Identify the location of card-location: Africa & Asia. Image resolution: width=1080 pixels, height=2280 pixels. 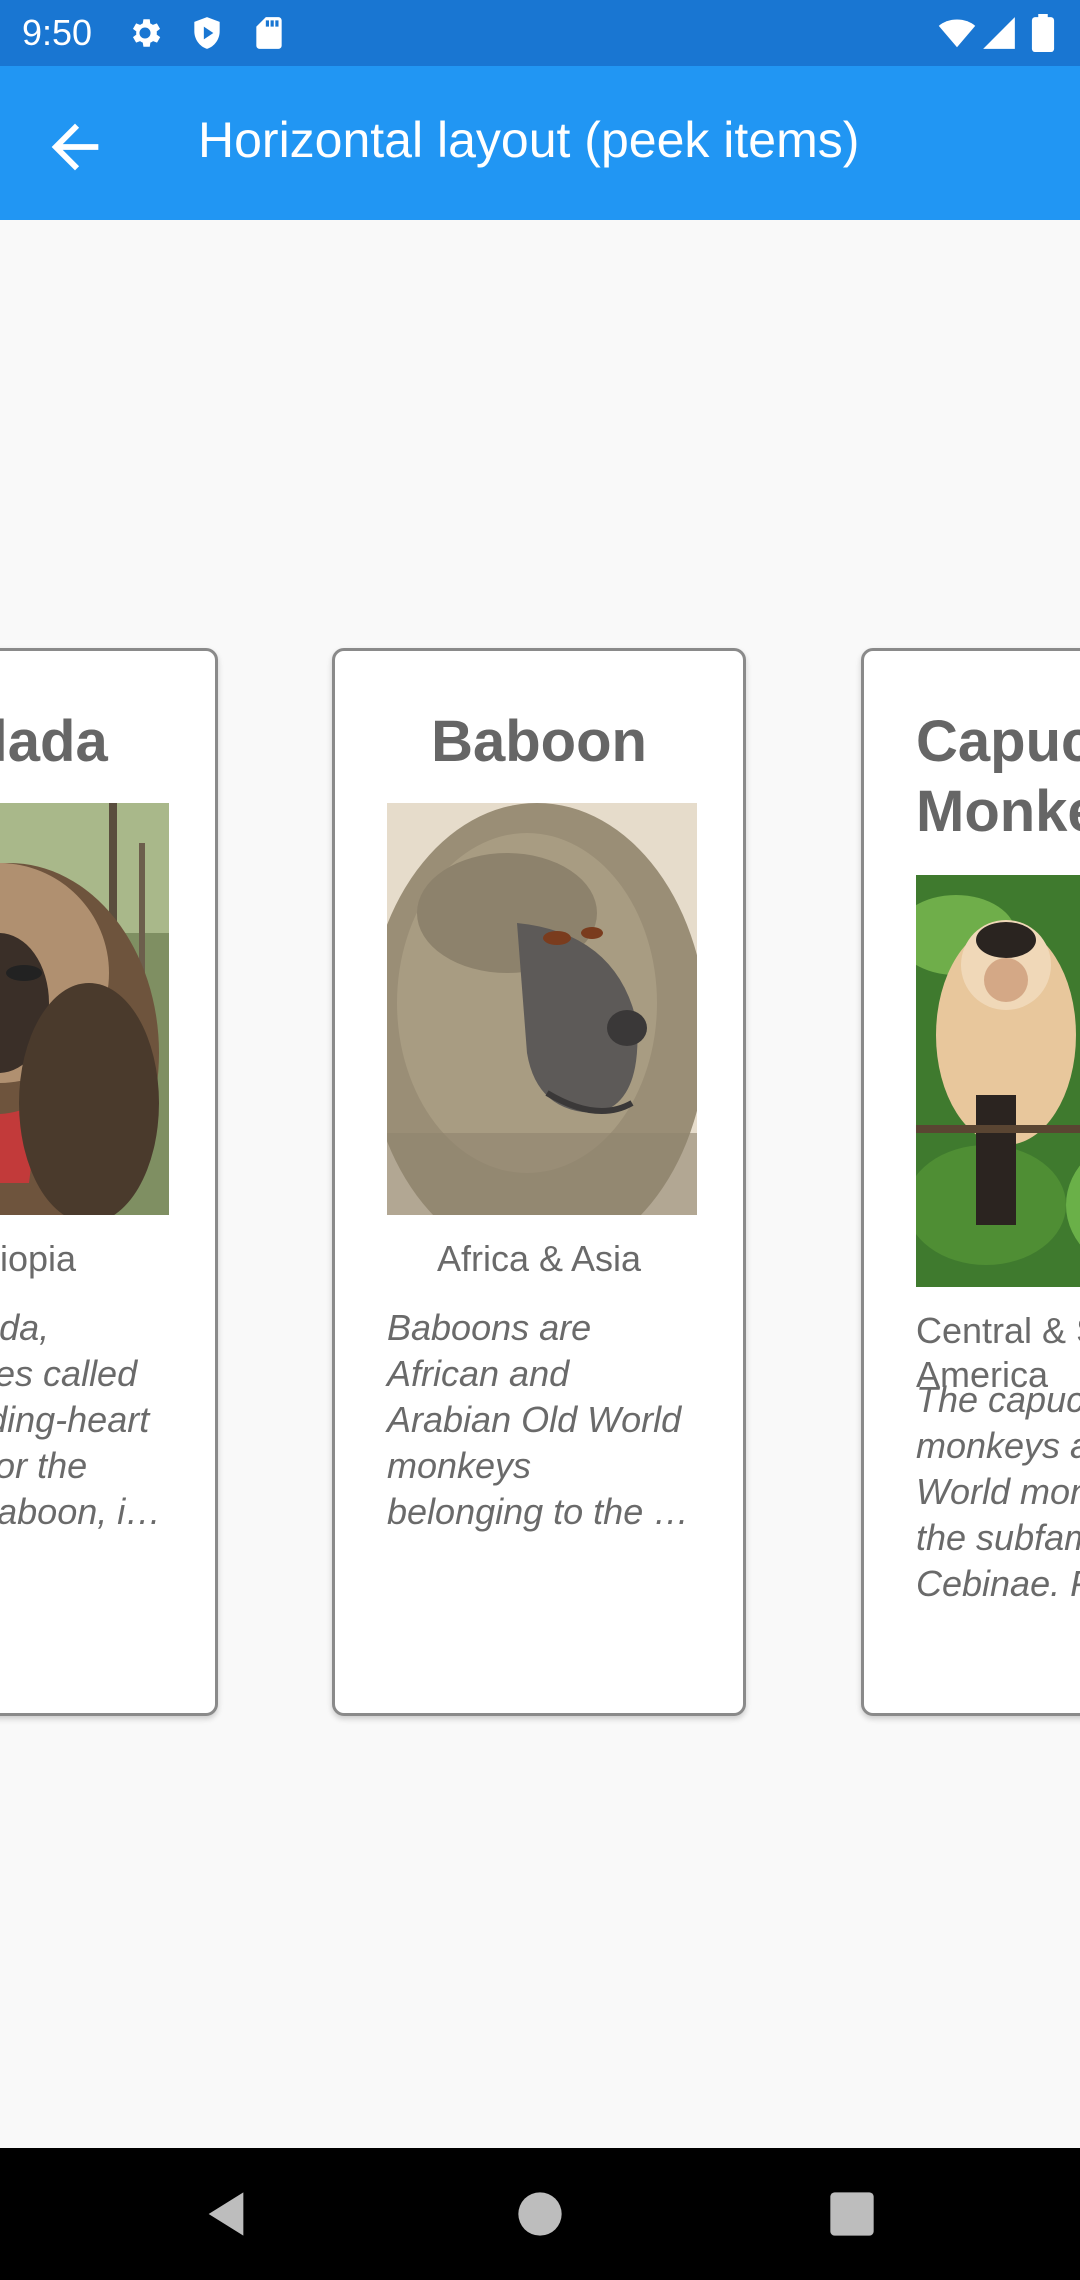
(539, 1258).